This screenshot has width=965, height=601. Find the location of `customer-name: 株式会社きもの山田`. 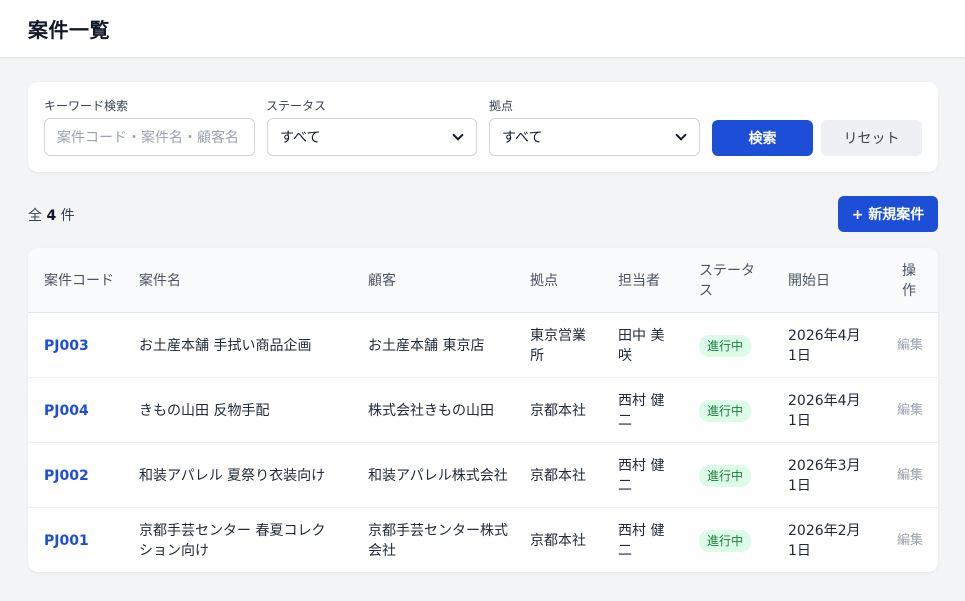

customer-name: 株式会社きもの山田 is located at coordinates (431, 410).